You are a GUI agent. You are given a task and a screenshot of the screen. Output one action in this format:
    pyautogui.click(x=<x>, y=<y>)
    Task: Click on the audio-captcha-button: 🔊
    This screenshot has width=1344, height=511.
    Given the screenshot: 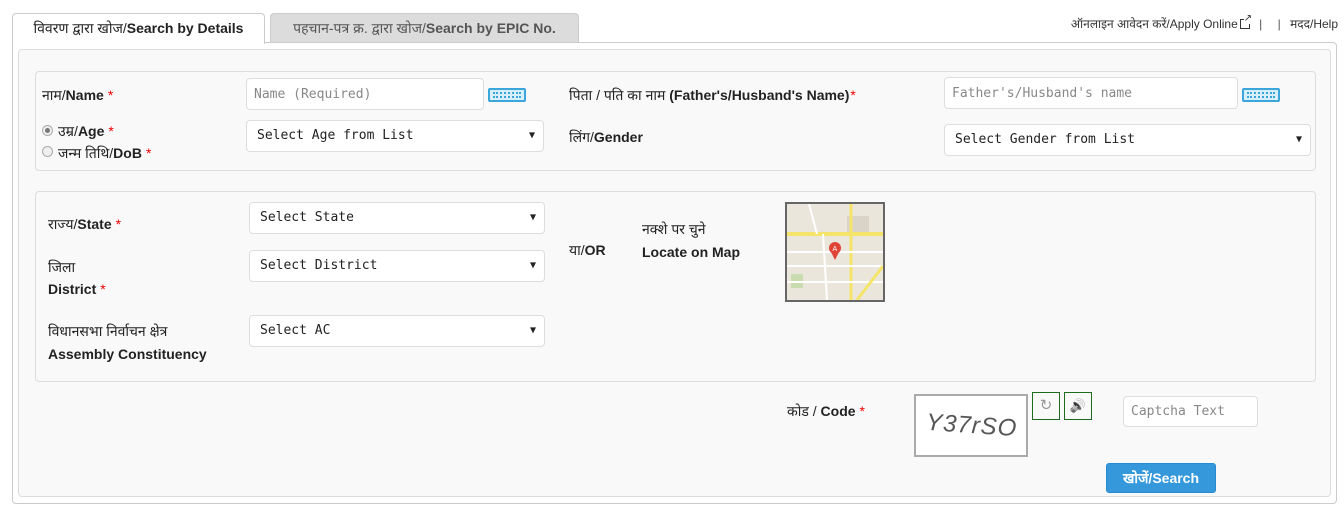 What is the action you would take?
    pyautogui.click(x=1078, y=406)
    